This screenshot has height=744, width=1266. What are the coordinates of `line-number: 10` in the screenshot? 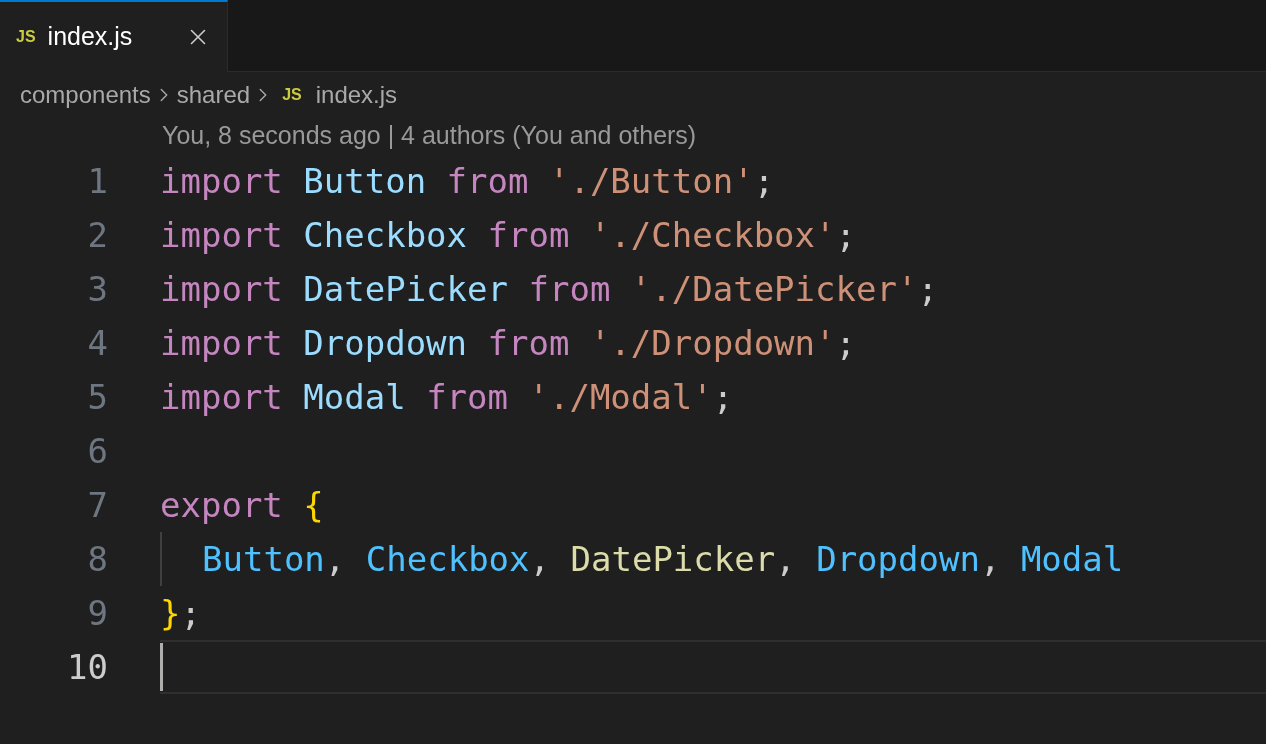 It's located at (87, 667).